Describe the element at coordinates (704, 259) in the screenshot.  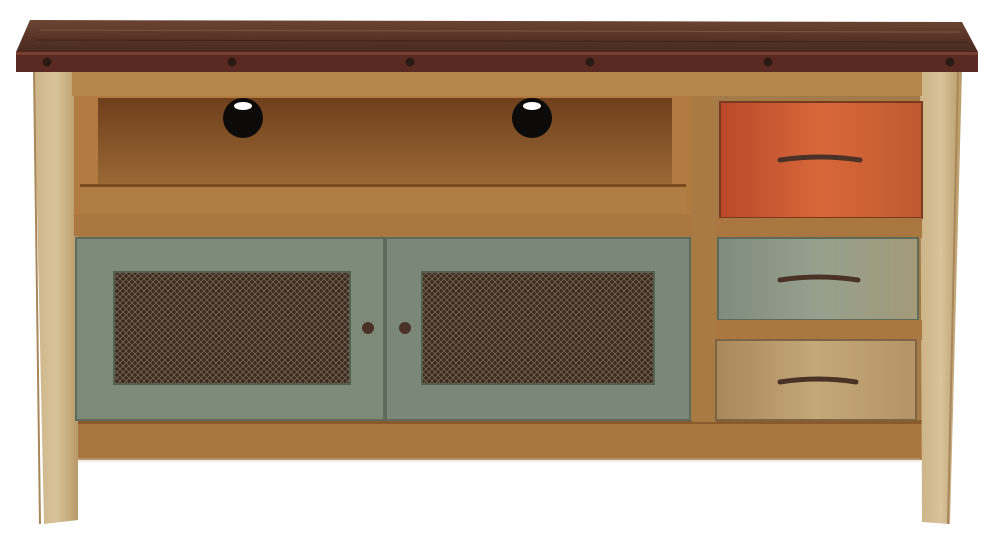
I see `center-divider` at that location.